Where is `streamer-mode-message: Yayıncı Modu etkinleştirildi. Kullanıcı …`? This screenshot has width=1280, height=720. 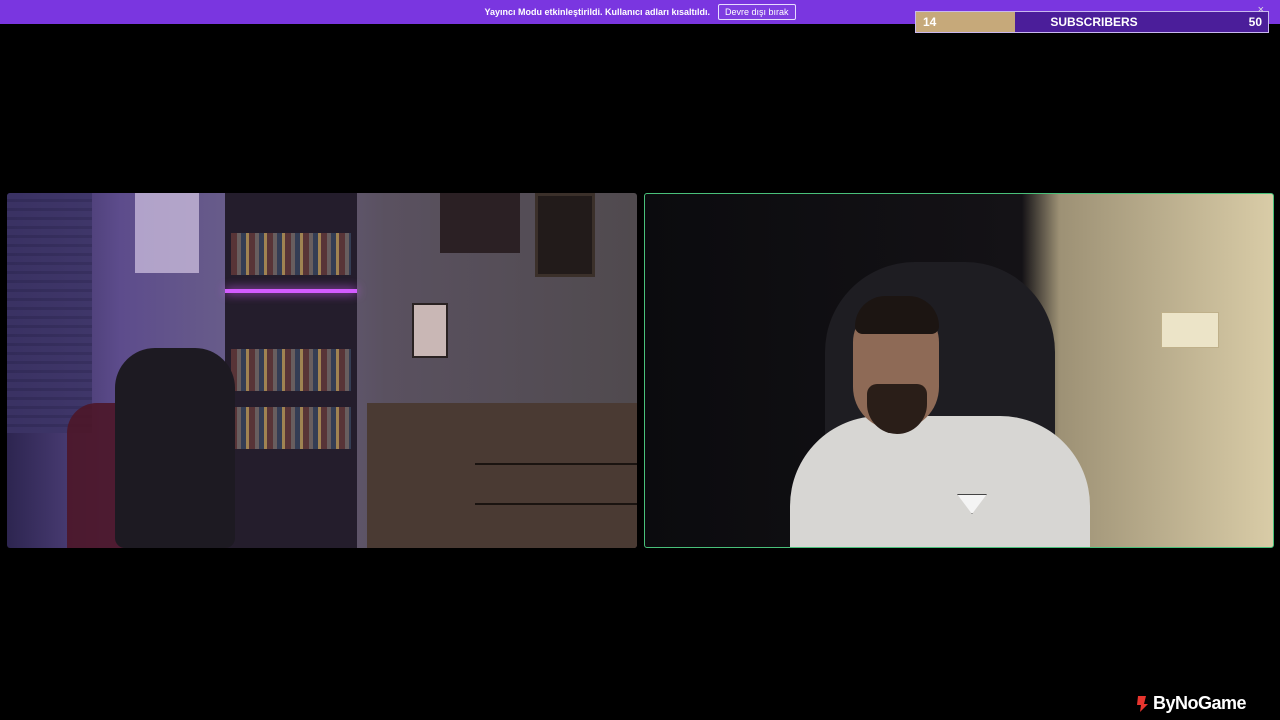
streamer-mode-message: Yayıncı Modu etkinleştirildi. Kullanıcı … is located at coordinates (597, 12).